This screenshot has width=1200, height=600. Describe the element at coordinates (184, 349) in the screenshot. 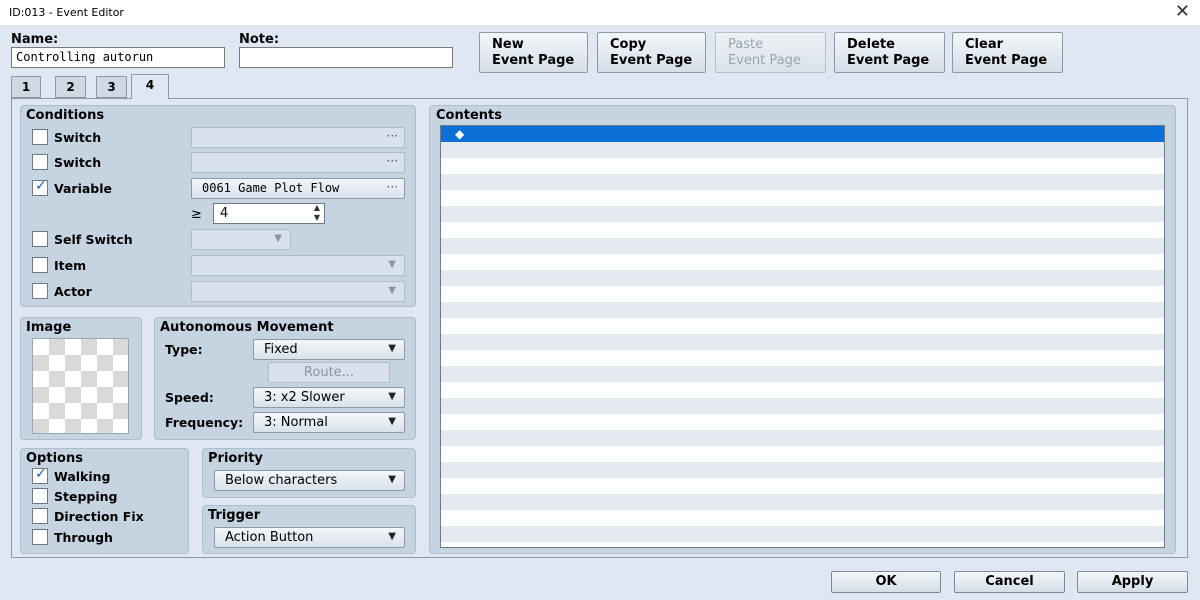

I see `type-label: Type:` at that location.